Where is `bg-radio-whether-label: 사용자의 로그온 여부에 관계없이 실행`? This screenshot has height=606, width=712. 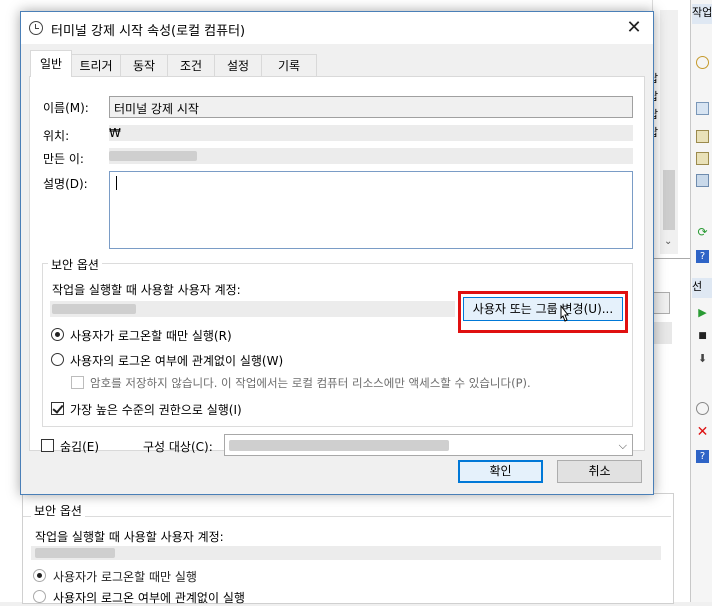 bg-radio-whether-label: 사용자의 로그온 여부에 관계없이 실행 is located at coordinates (149, 598).